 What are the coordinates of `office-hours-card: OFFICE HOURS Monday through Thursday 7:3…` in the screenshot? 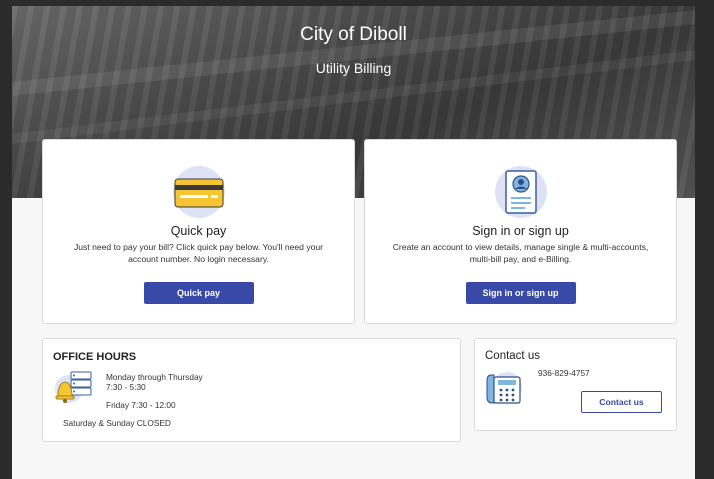 It's located at (251, 390).